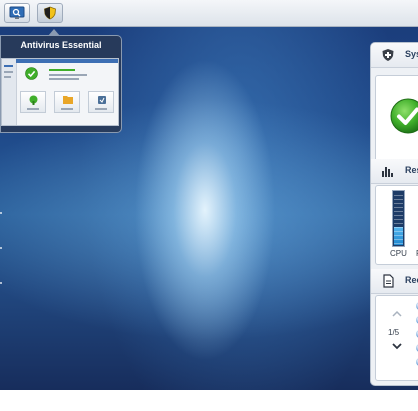  I want to click on system-health-header: Sys, so click(394, 55).